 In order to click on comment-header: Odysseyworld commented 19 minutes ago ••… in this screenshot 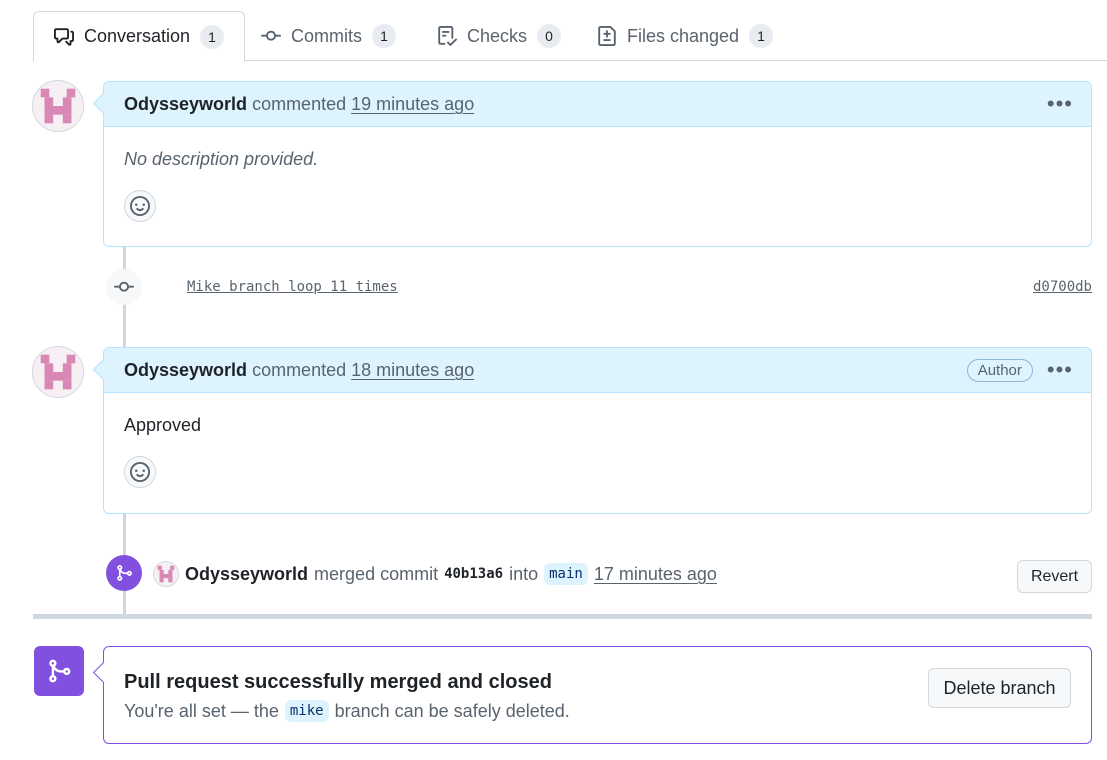, I will do `click(597, 104)`.